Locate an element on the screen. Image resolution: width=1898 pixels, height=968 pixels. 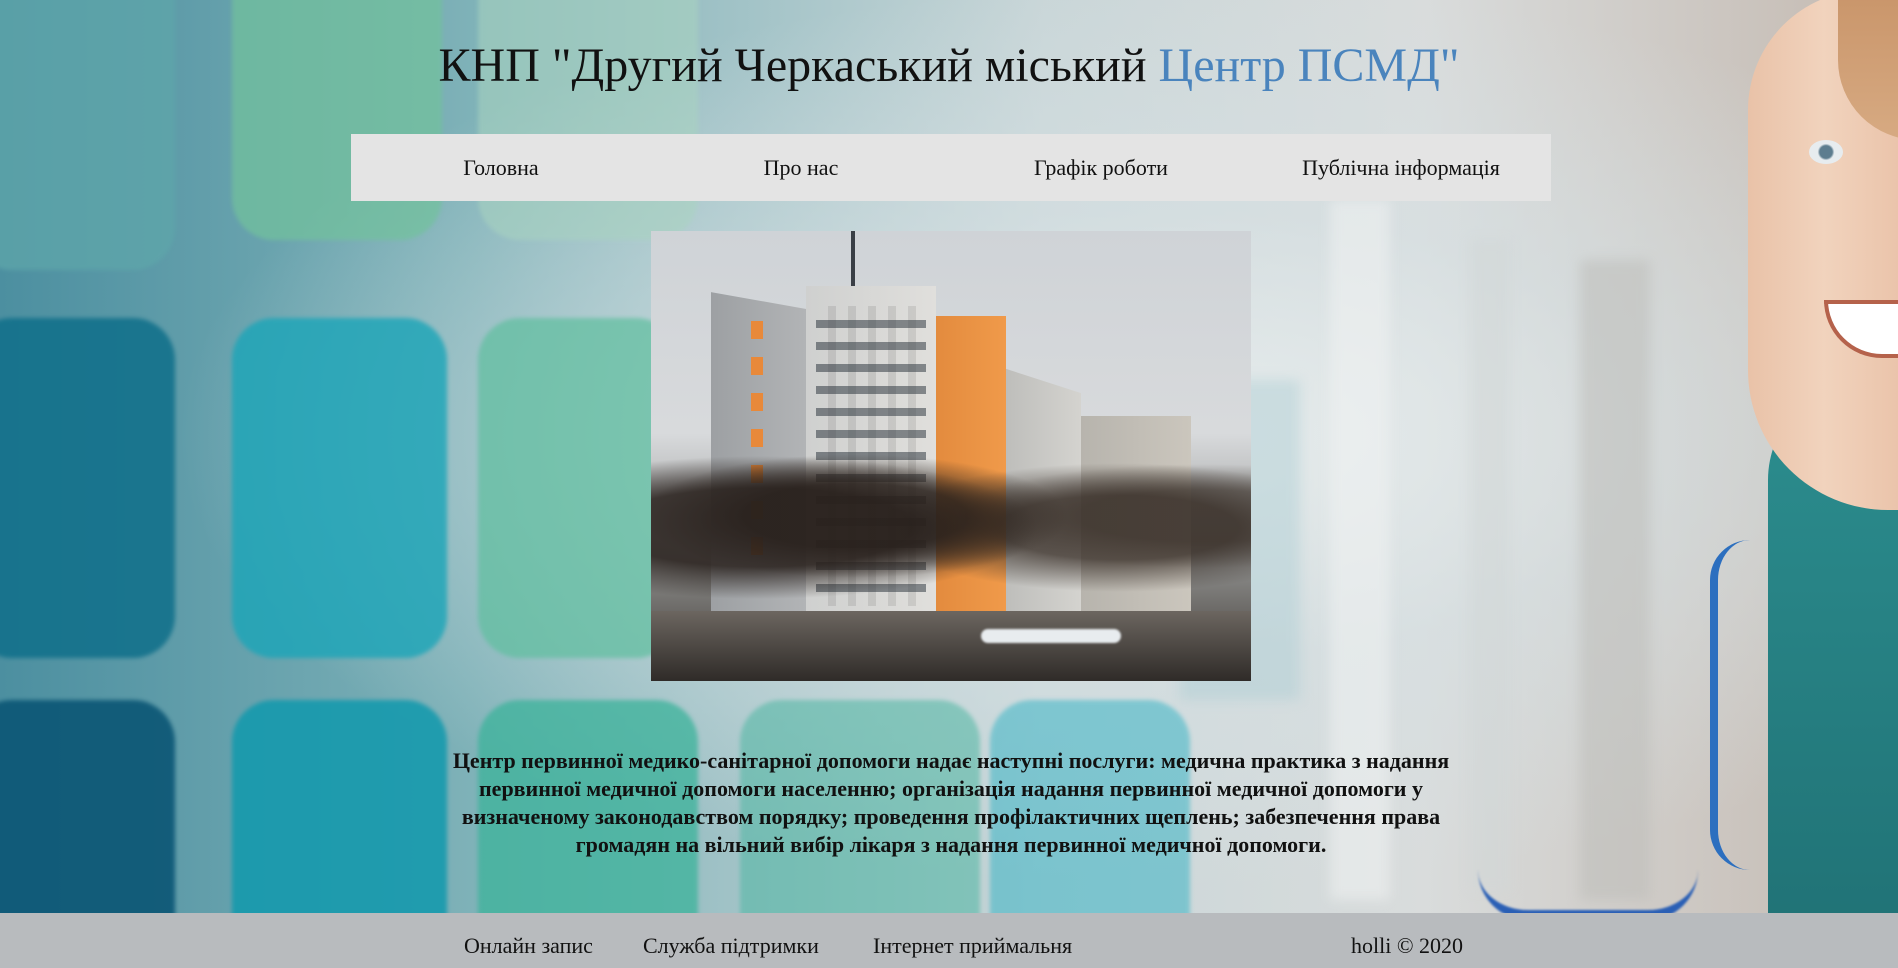
site-title-main: КНП "Другий Черкаський міський is located at coordinates (798, 65).